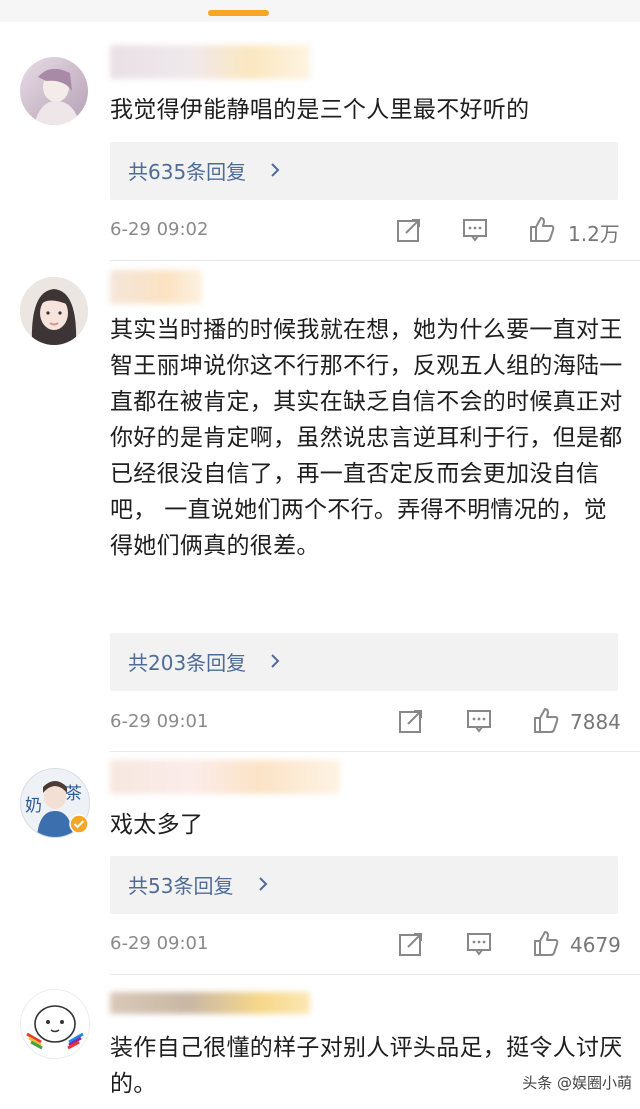  Describe the element at coordinates (364, 885) in the screenshot. I see `view-replies-button: 共53条回复` at that location.